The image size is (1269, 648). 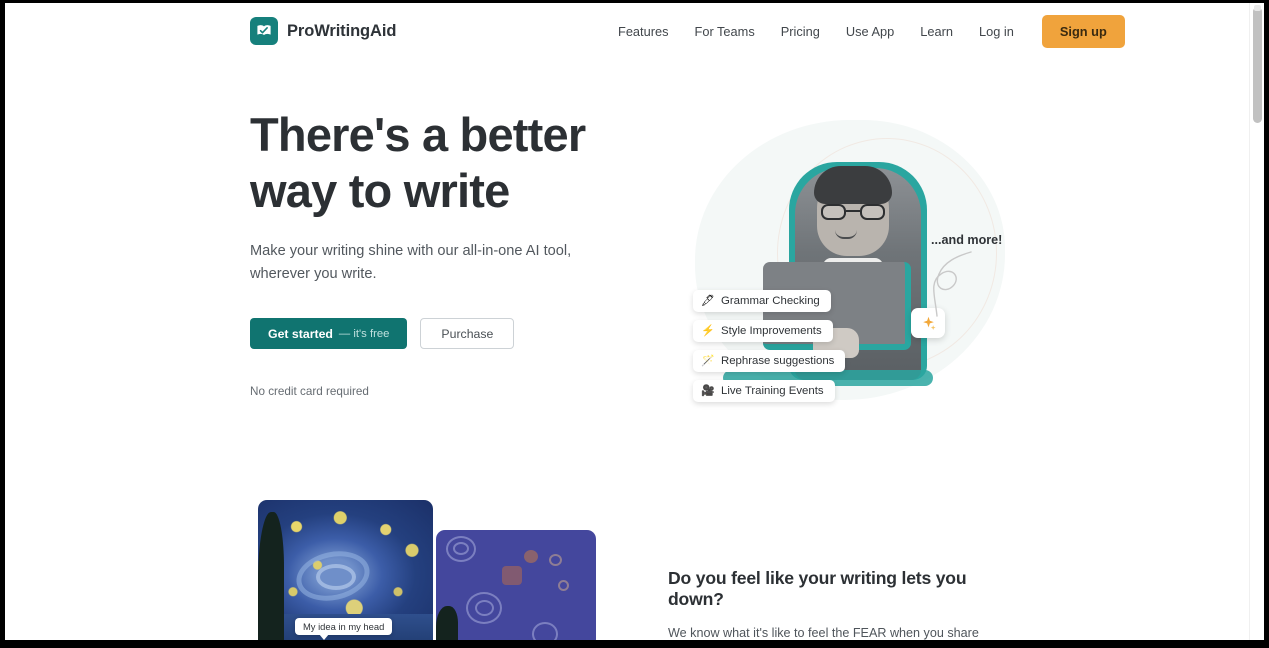 What do you see at coordinates (778, 361) in the screenshot?
I see `feature-pill-label: Rephrase suggestions` at bounding box center [778, 361].